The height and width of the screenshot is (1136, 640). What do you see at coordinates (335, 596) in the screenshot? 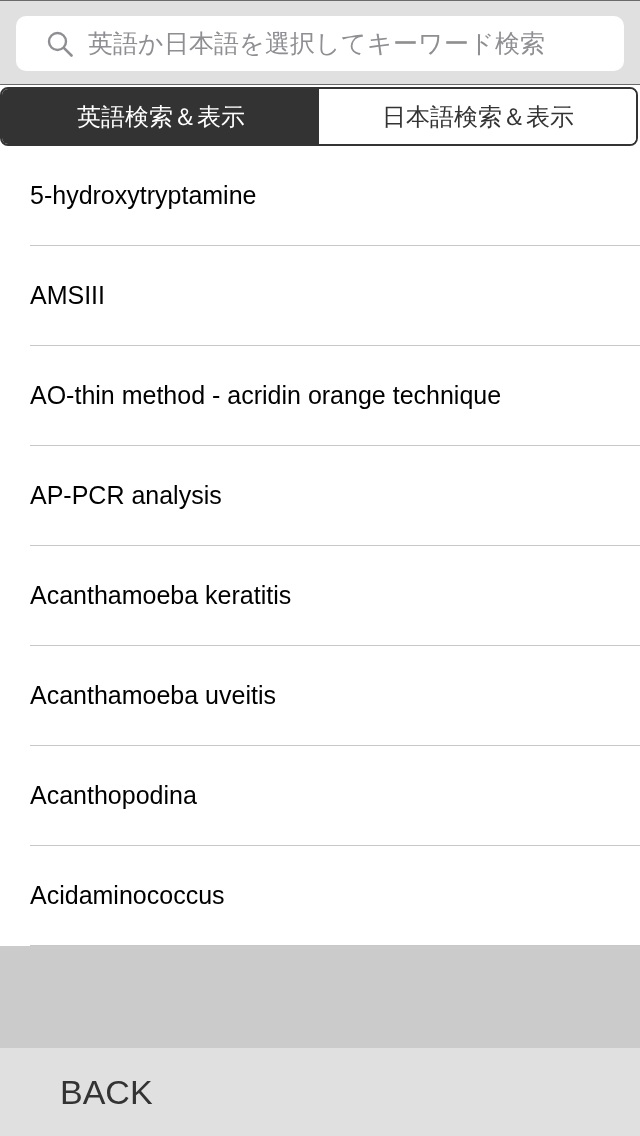
I see `result-item: Acanthamoeba keratitis` at bounding box center [335, 596].